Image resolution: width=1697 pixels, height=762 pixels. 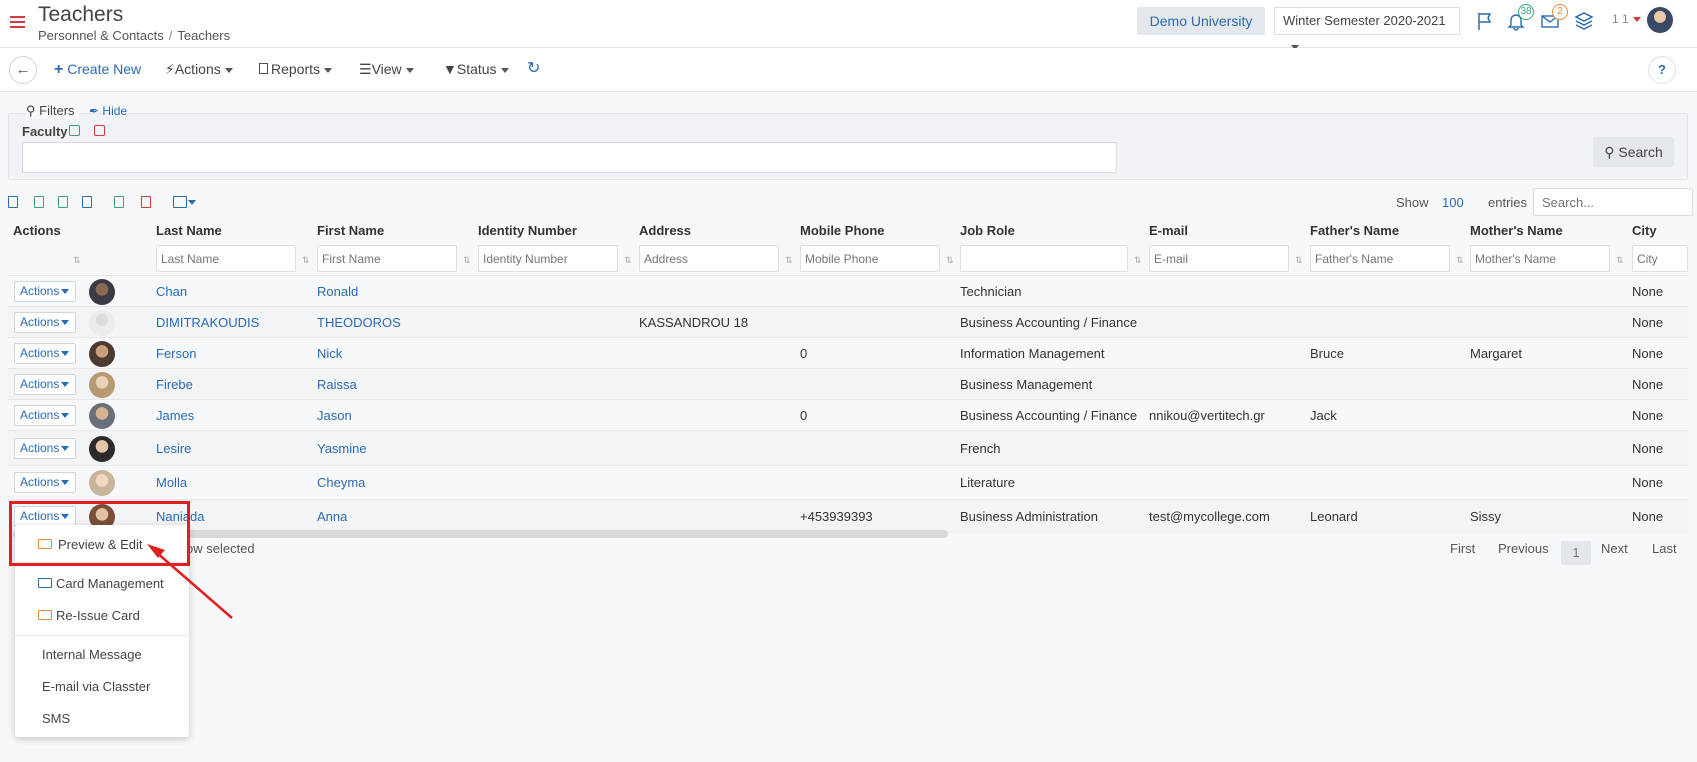 I want to click on flag-icon, so click(x=1485, y=21).